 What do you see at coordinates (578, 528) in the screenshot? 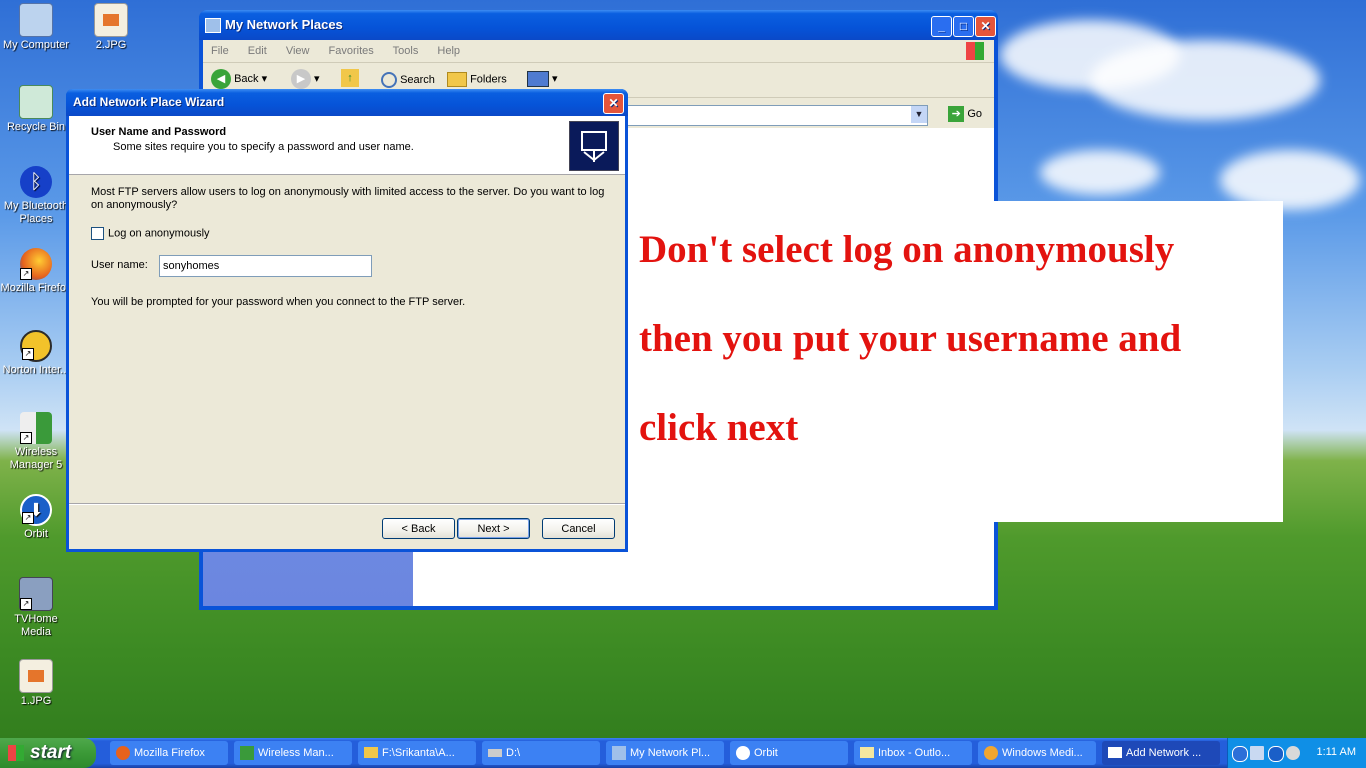
I see `cancel-button: Cancel` at bounding box center [578, 528].